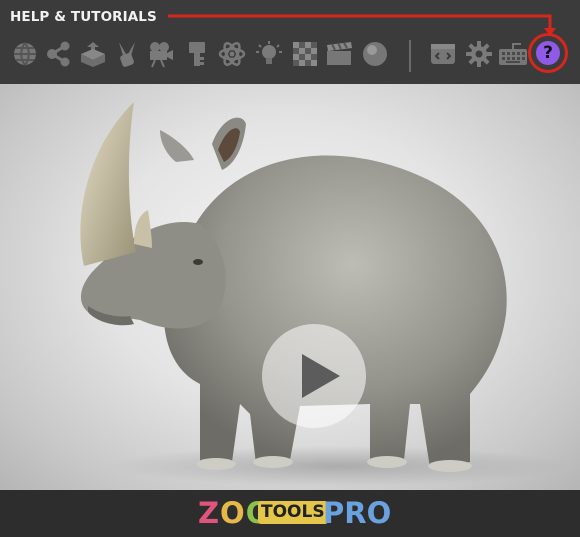 The image size is (580, 537). What do you see at coordinates (375, 54) in the screenshot?
I see `sphere-icon` at bounding box center [375, 54].